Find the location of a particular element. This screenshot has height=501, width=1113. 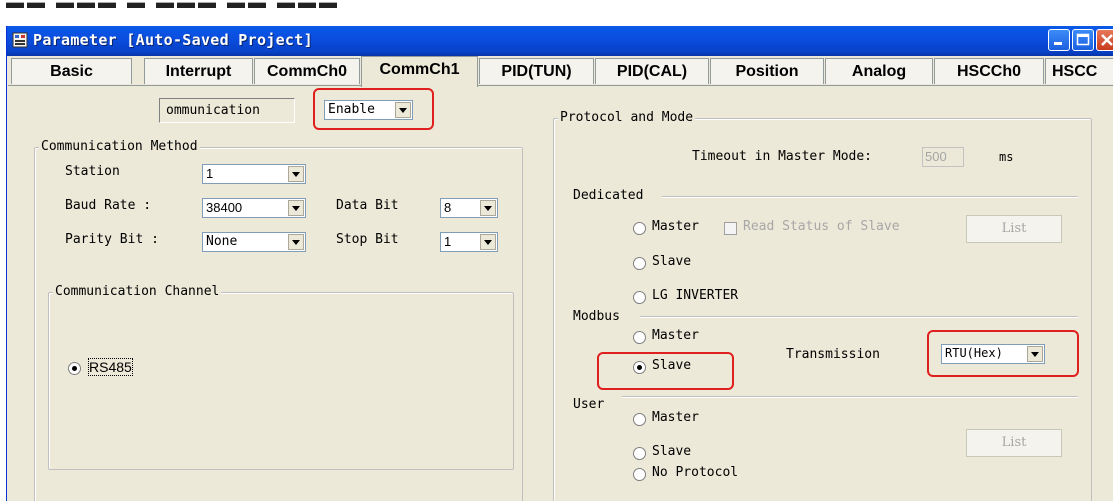

no-protocol-radio is located at coordinates (639, 474).